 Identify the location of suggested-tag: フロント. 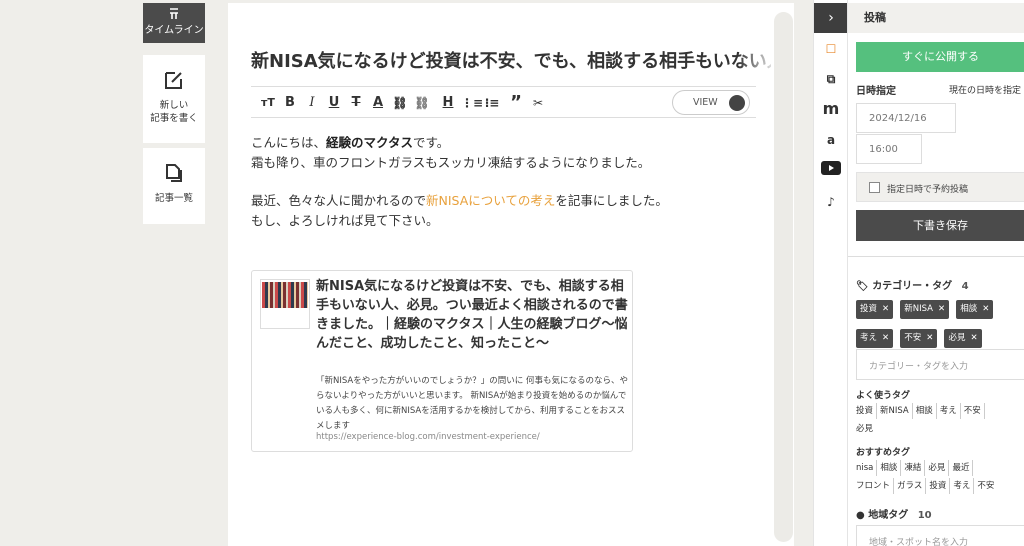
(875, 486).